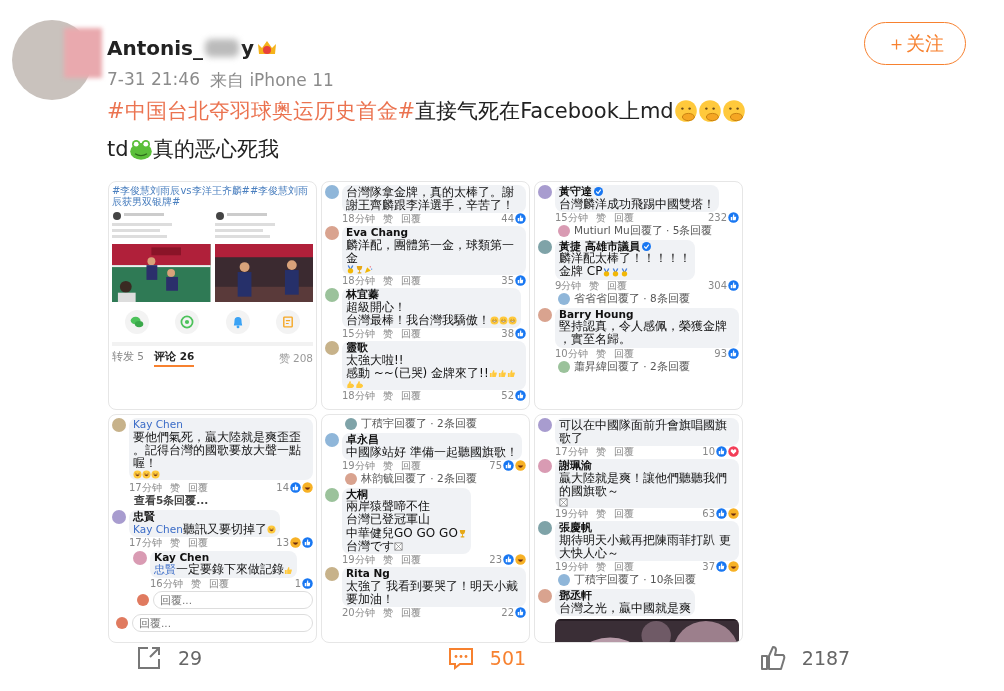 The height and width of the screenshot is (691, 1004). What do you see at coordinates (248, 48) in the screenshot?
I see `username: y` at bounding box center [248, 48].